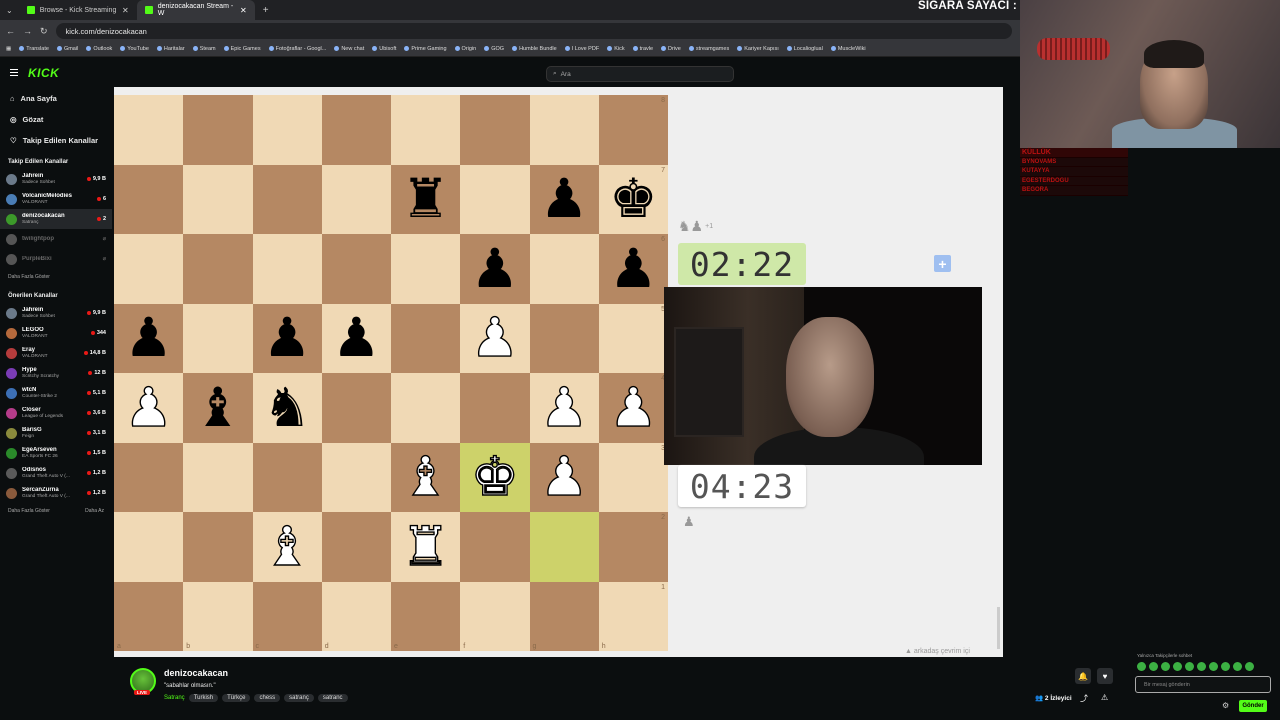 The width and height of the screenshot is (1280, 720). Describe the element at coordinates (56, 277) in the screenshot. I see `followed-show-more: Daha Fazla Göster` at that location.